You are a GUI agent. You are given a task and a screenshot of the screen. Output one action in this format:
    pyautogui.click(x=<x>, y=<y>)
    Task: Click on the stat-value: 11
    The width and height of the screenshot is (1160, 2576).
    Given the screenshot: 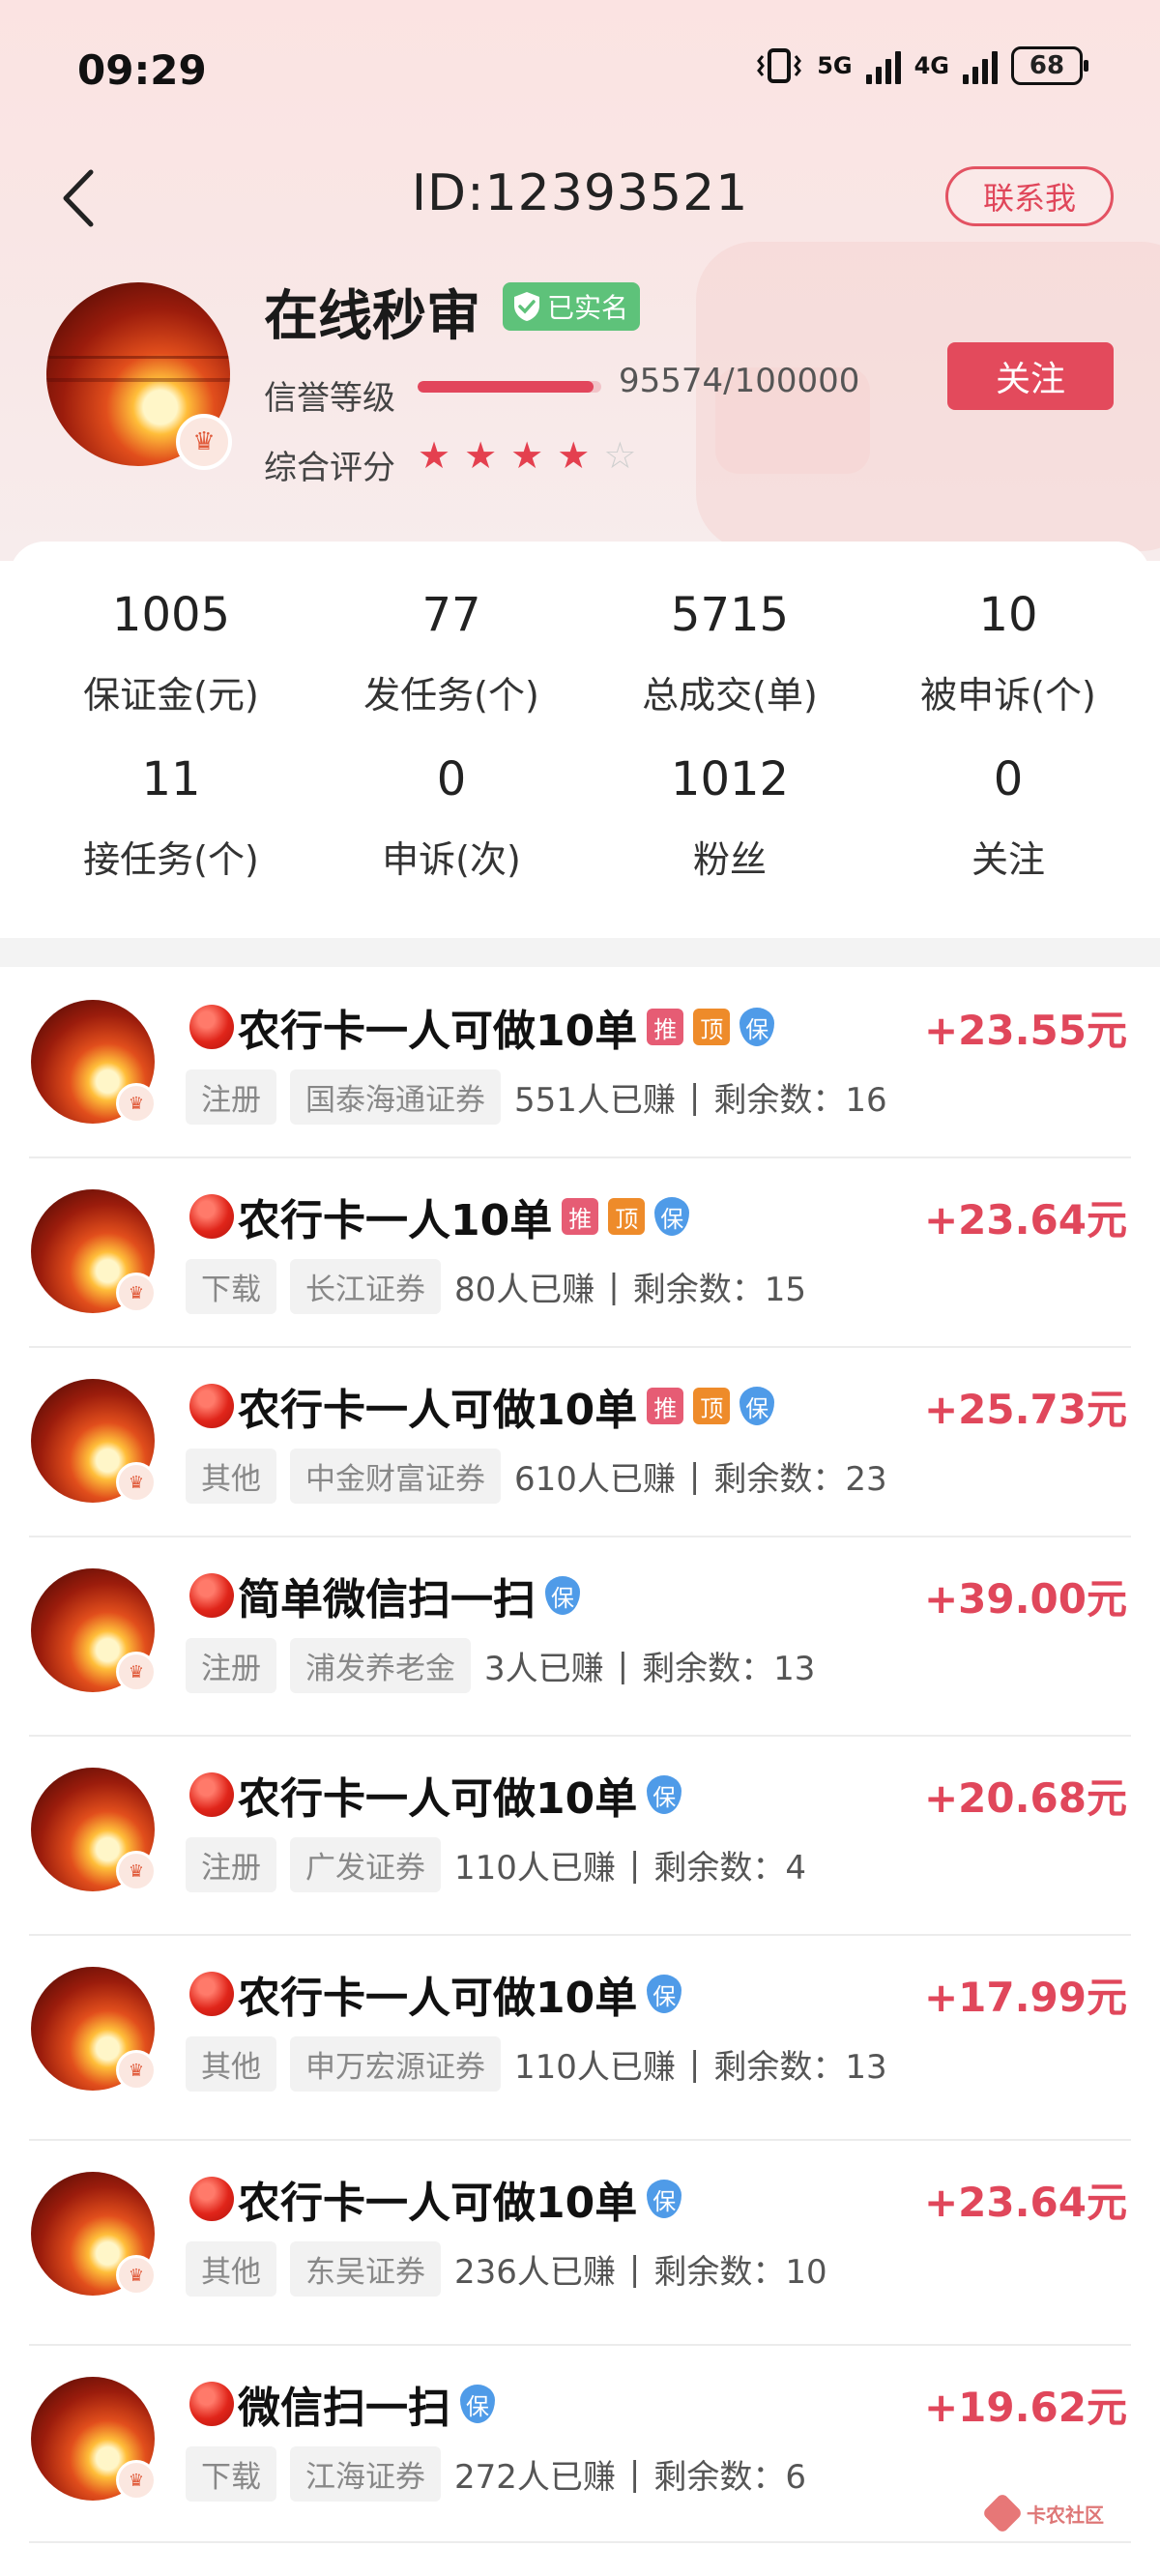 What is the action you would take?
    pyautogui.click(x=171, y=779)
    